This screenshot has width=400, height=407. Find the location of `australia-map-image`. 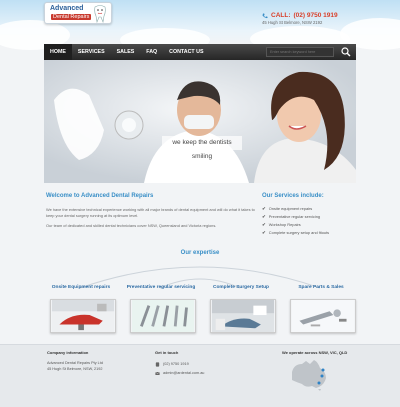

australia-map-image is located at coordinates (309, 375).